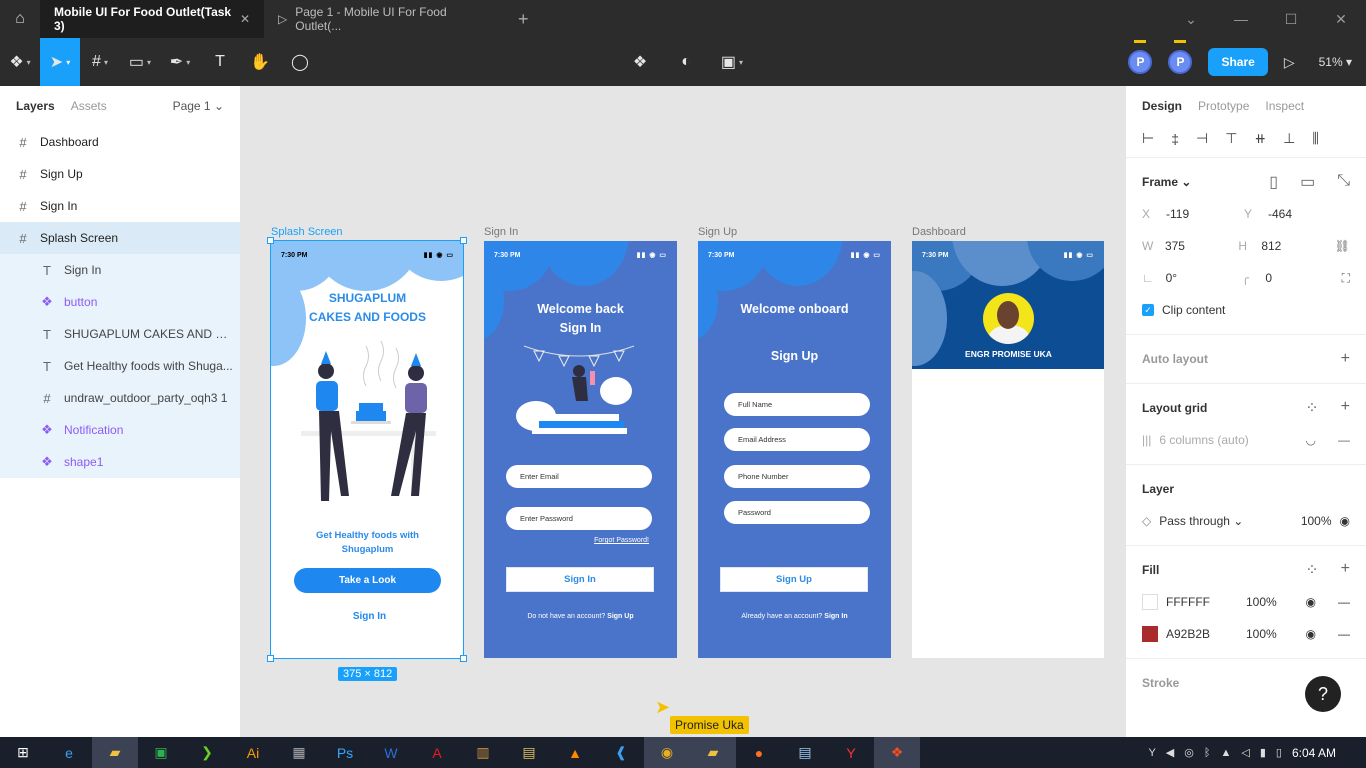  What do you see at coordinates (1148, 310) in the screenshot?
I see `clip-content-checkbox: ✓` at bounding box center [1148, 310].